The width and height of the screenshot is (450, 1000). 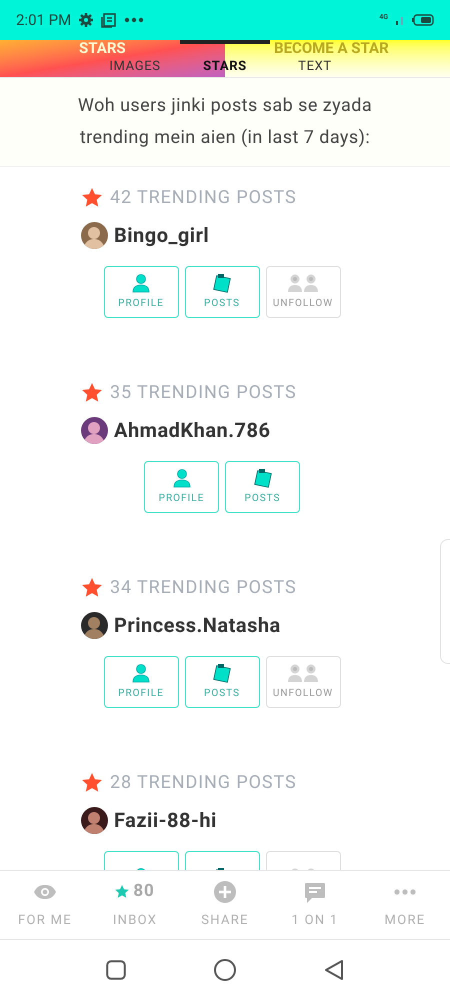 What do you see at coordinates (44, 20) in the screenshot?
I see `status-time: 2:01 PM` at bounding box center [44, 20].